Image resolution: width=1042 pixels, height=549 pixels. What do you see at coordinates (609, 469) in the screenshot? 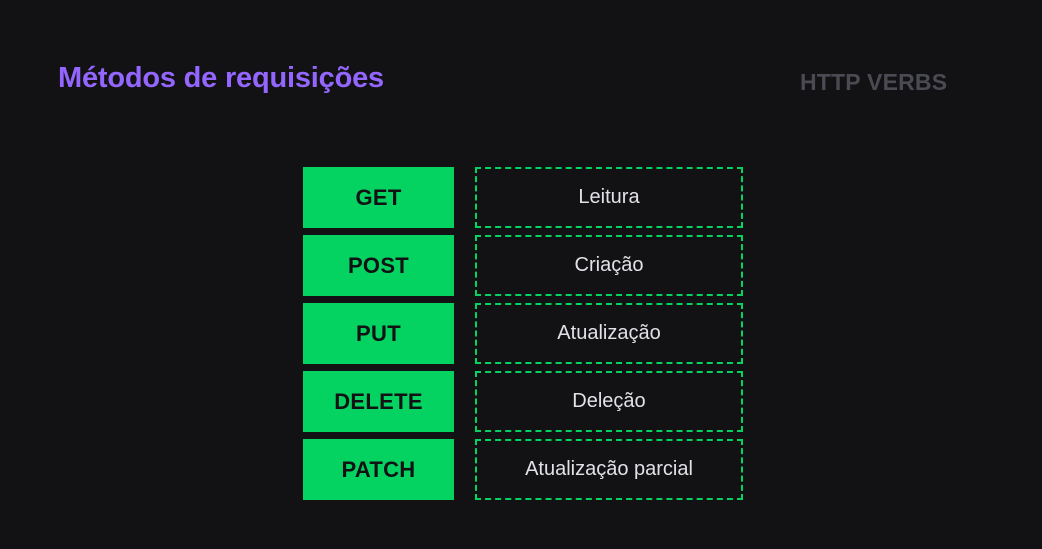
I see `verb-description-patch: Atualização parcial` at bounding box center [609, 469].